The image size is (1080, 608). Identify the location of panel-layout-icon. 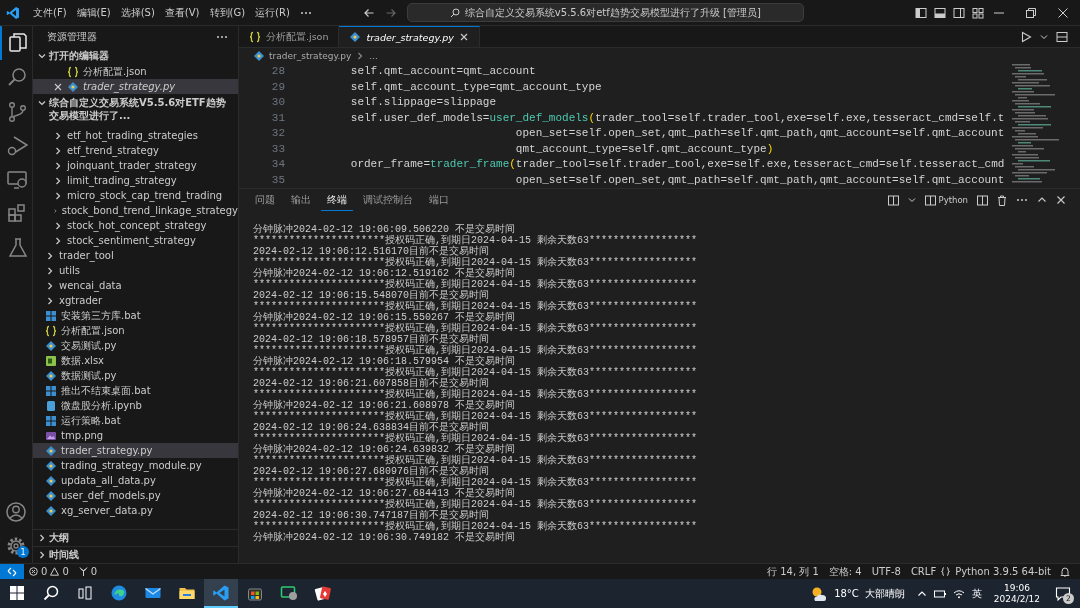
(893, 200).